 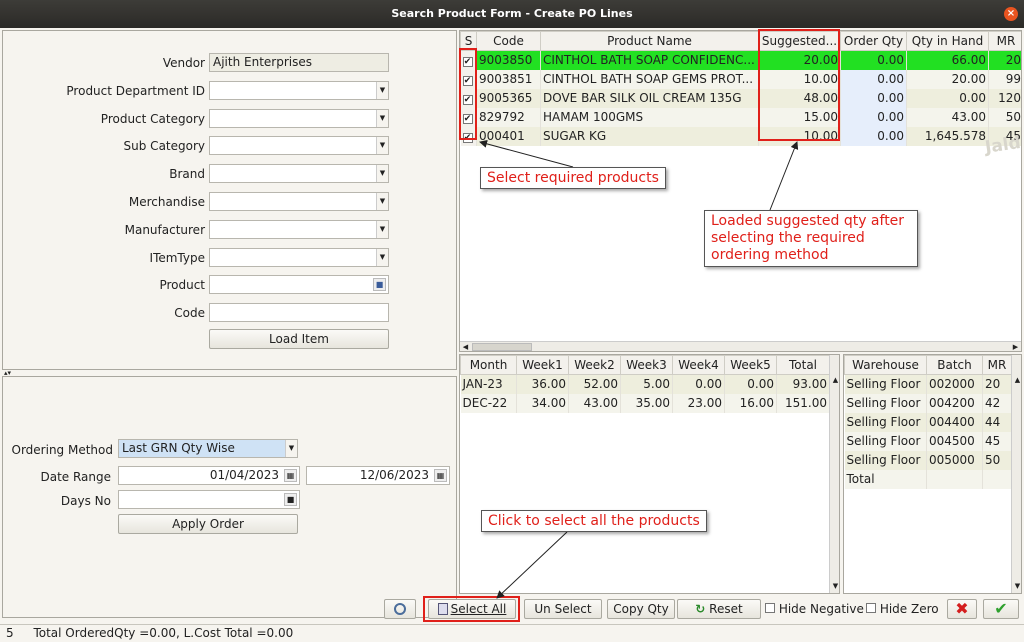 What do you see at coordinates (698, 403) in the screenshot?
I see `table-cell: 23.00` at bounding box center [698, 403].